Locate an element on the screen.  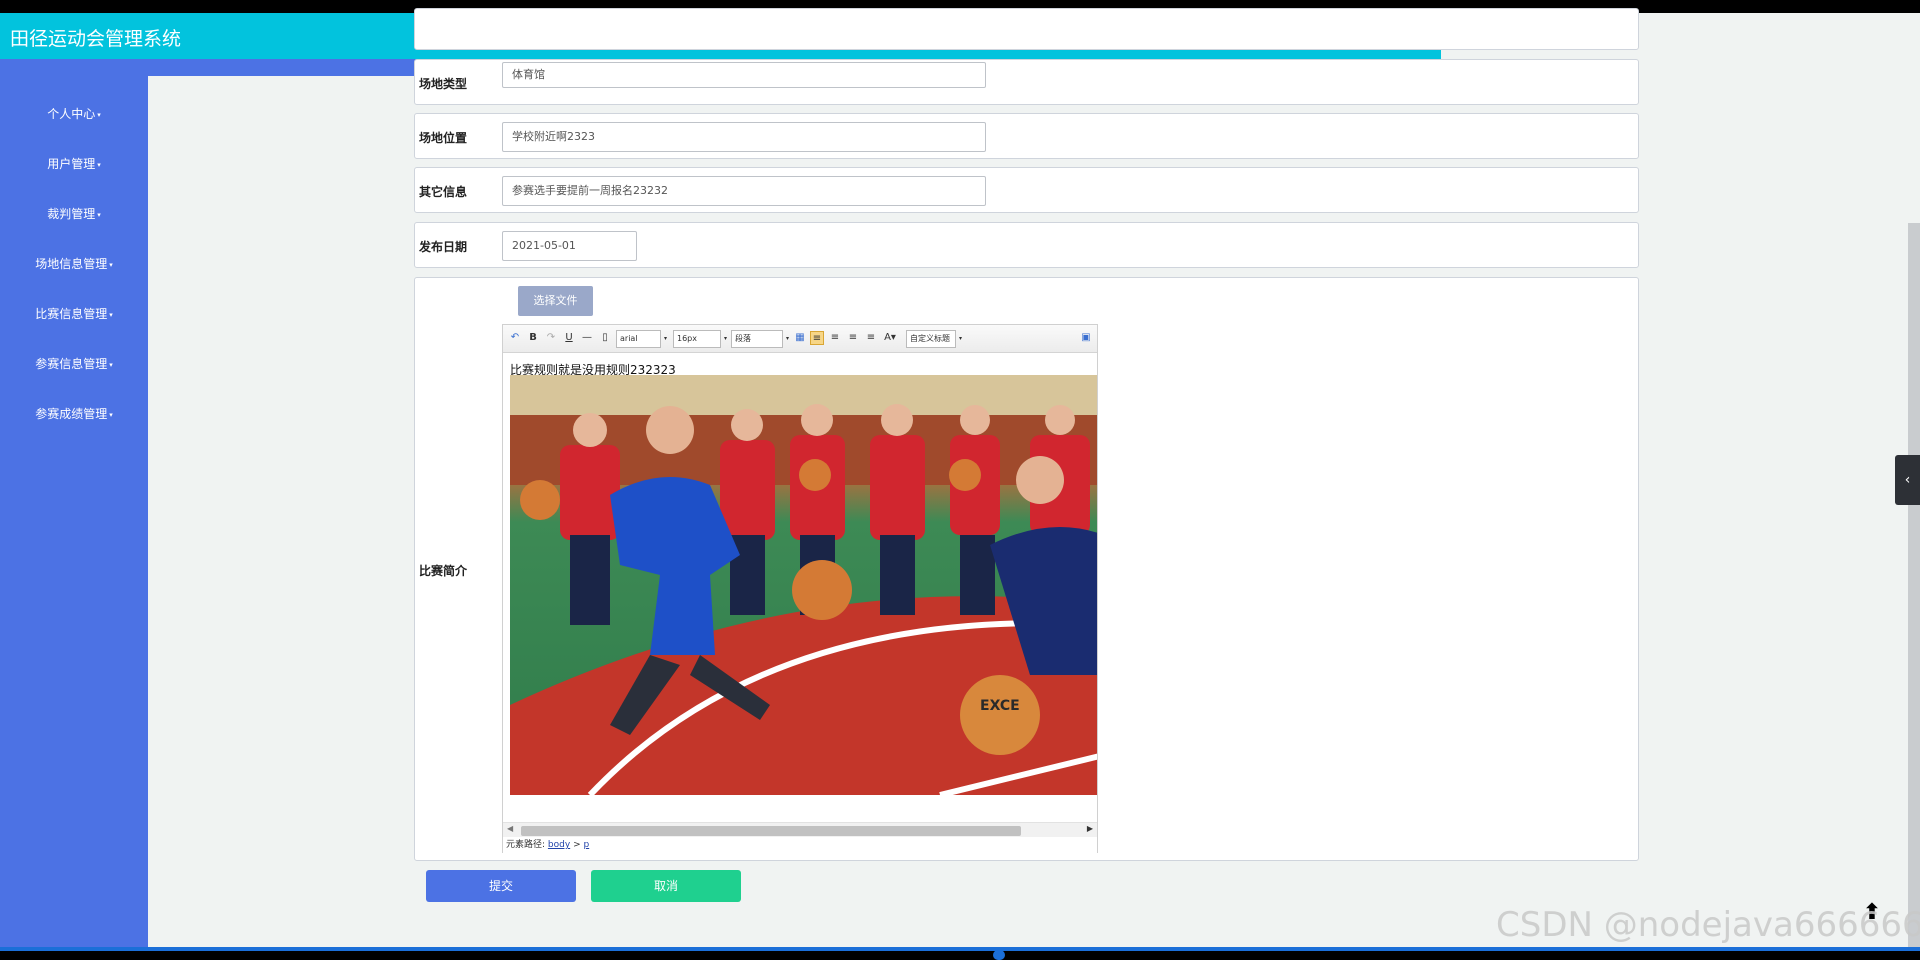
align-left-icon: ≡ is located at coordinates (817, 338).